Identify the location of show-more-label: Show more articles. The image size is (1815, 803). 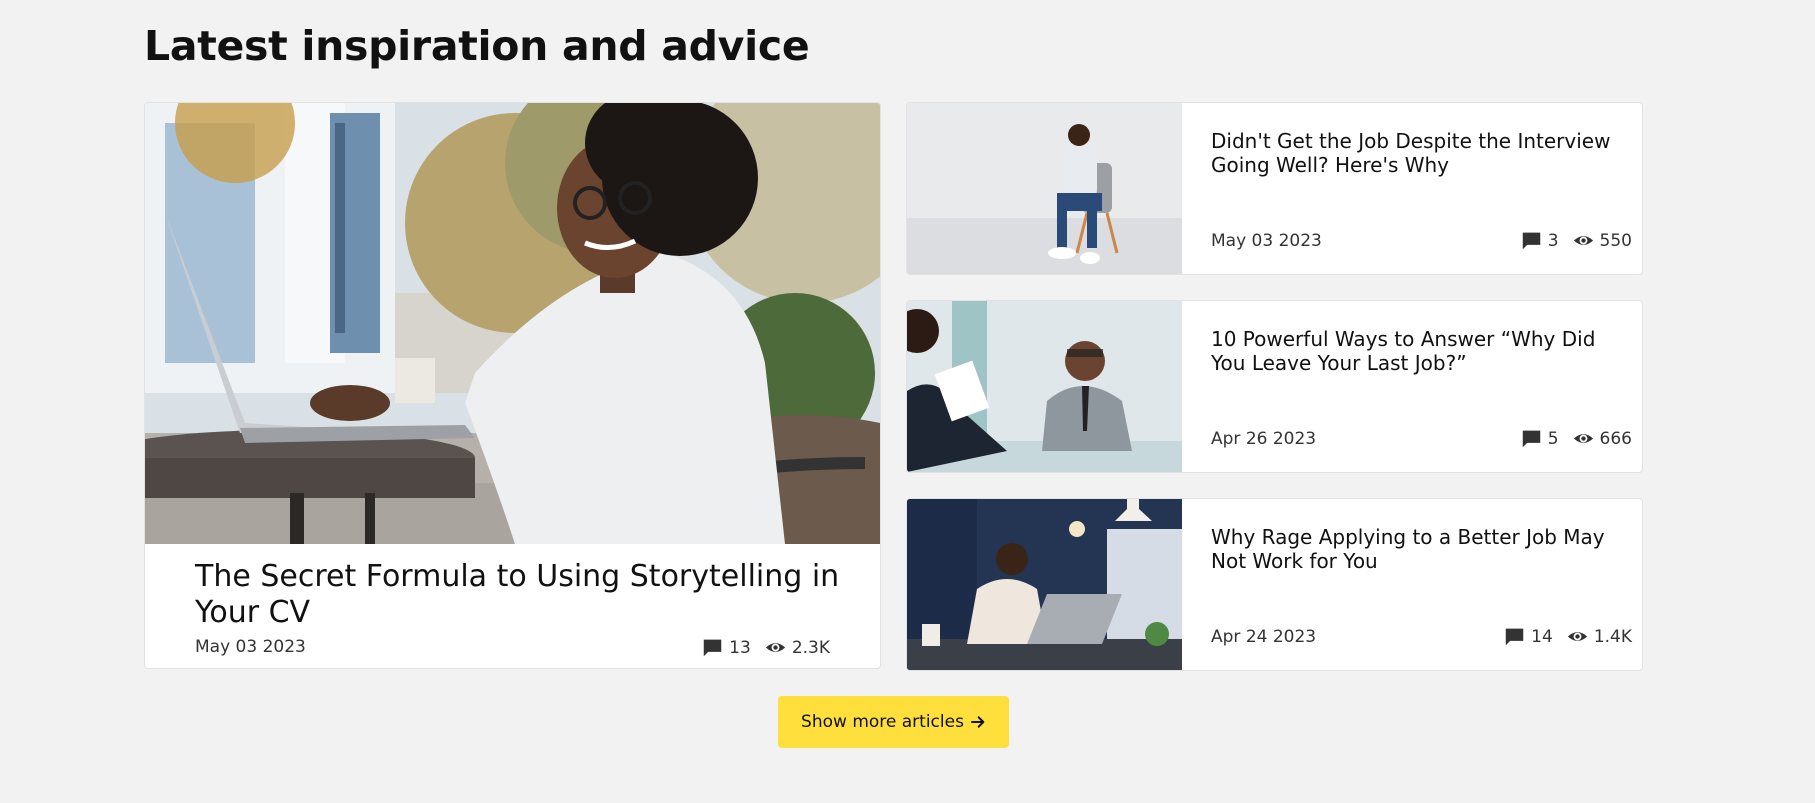
(882, 722).